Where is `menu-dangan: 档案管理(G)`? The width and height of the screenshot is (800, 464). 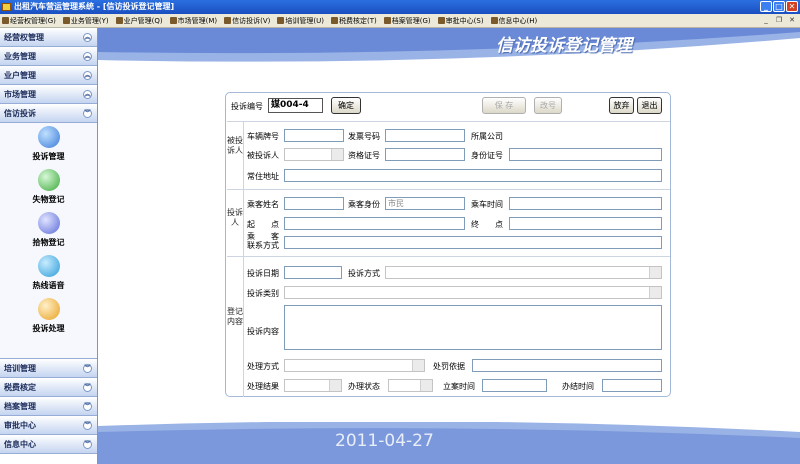
menu-dangan: 档案管理(G) is located at coordinates (407, 21).